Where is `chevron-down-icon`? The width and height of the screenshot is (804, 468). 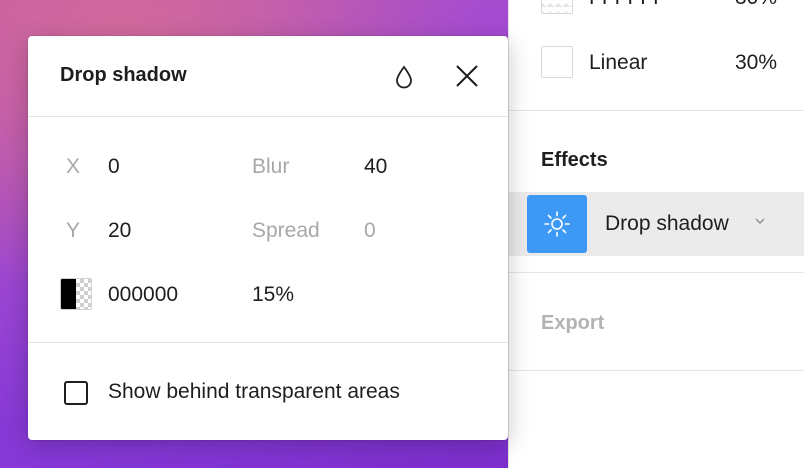 chevron-down-icon is located at coordinates (760, 221).